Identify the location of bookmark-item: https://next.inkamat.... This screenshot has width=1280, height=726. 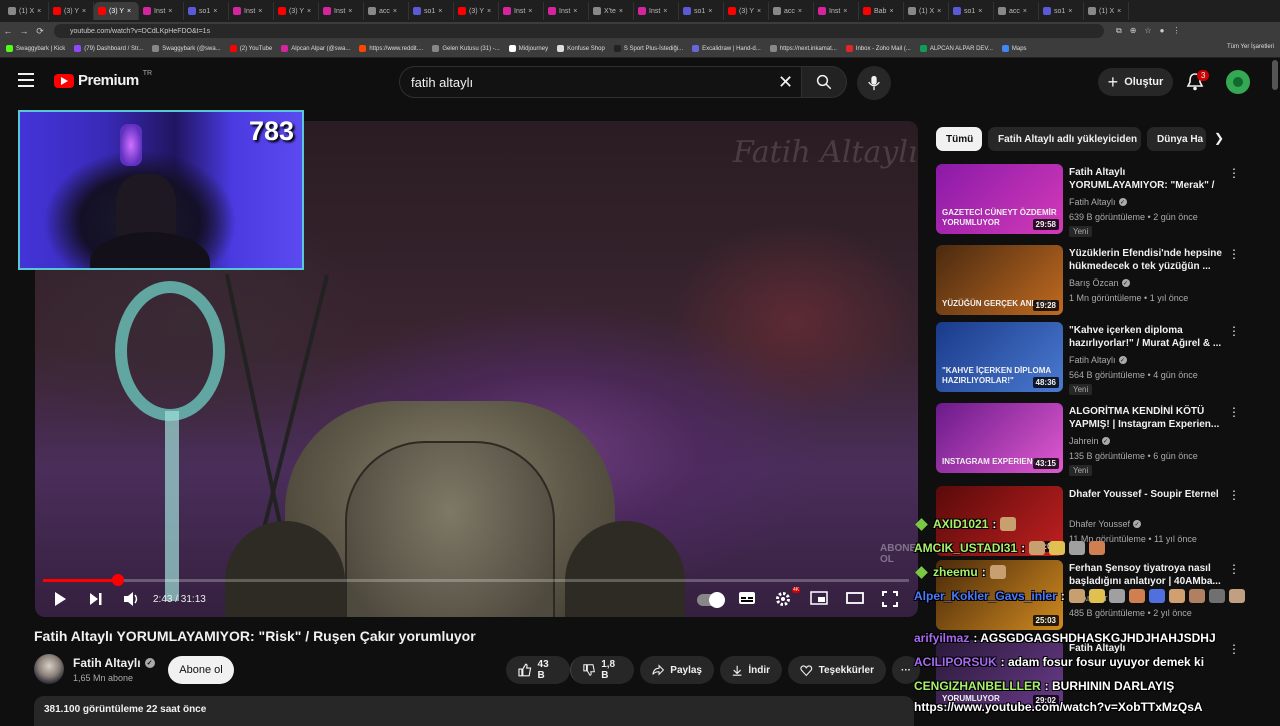
(803, 48).